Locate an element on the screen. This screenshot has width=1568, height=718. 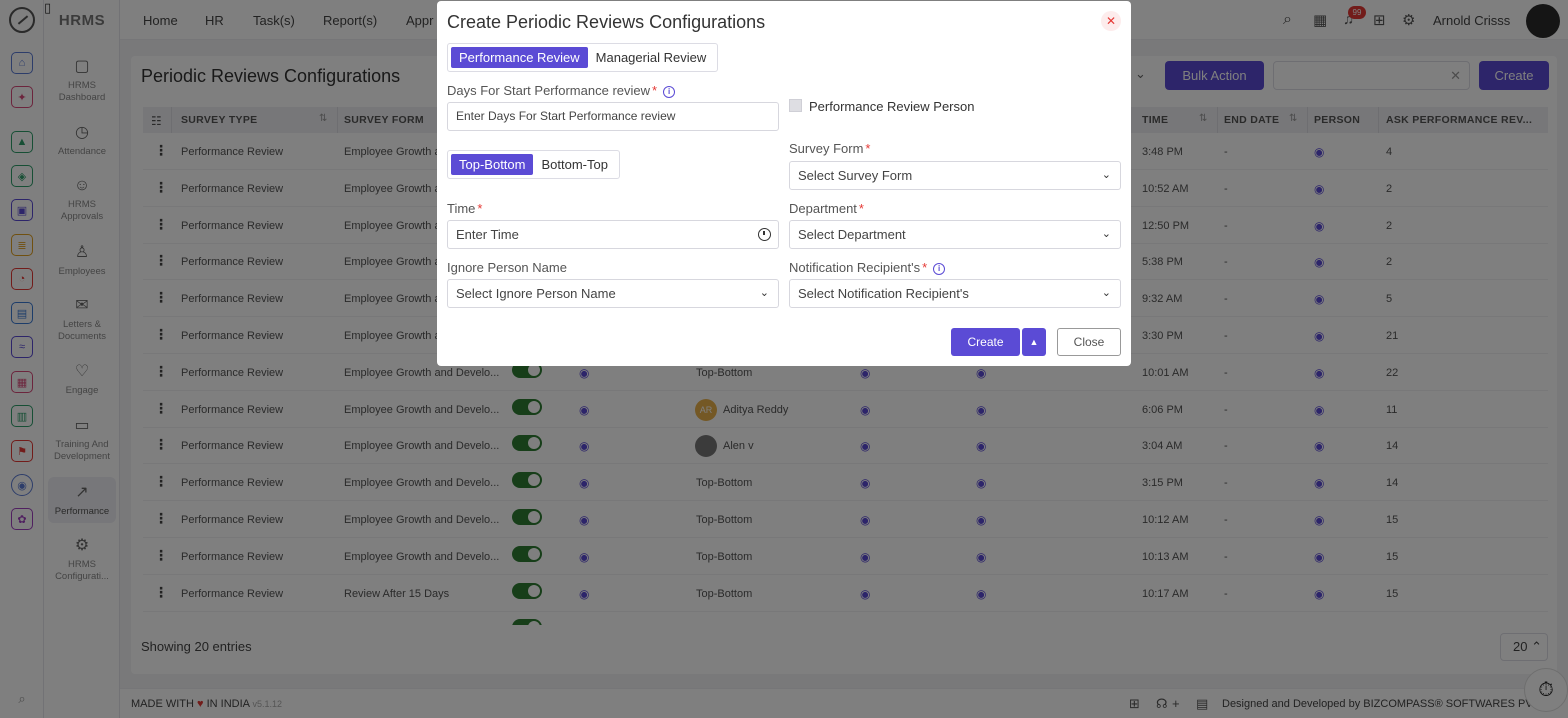
recipient-select: Select Notification Recipient's ⌄ is located at coordinates (955, 293).